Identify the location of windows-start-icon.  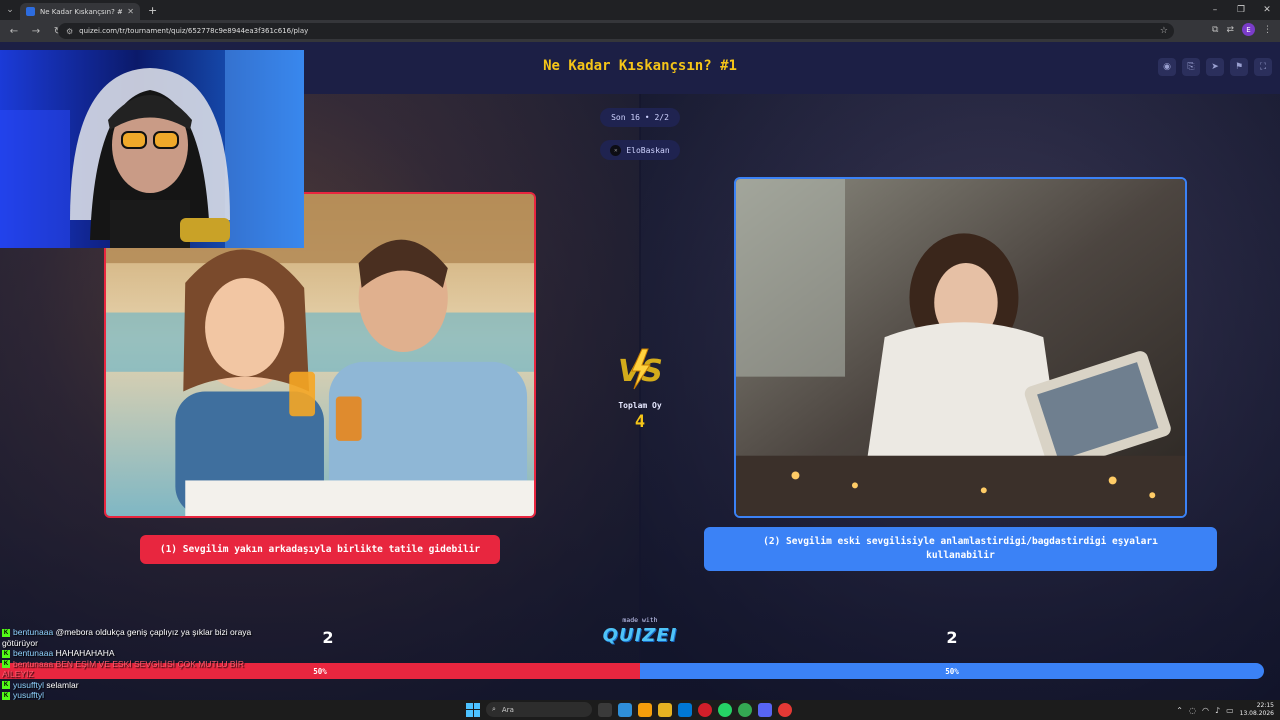
(473, 709).